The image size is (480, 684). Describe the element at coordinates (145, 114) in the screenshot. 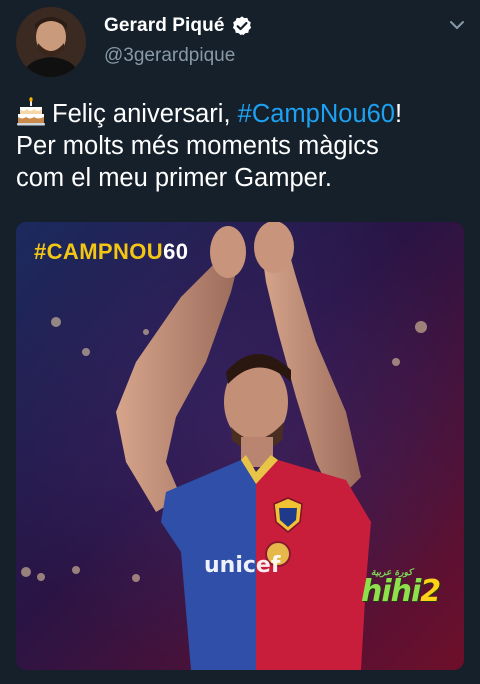

I see `tweet-line-1-prefix: Feliç aniversari,` at that location.